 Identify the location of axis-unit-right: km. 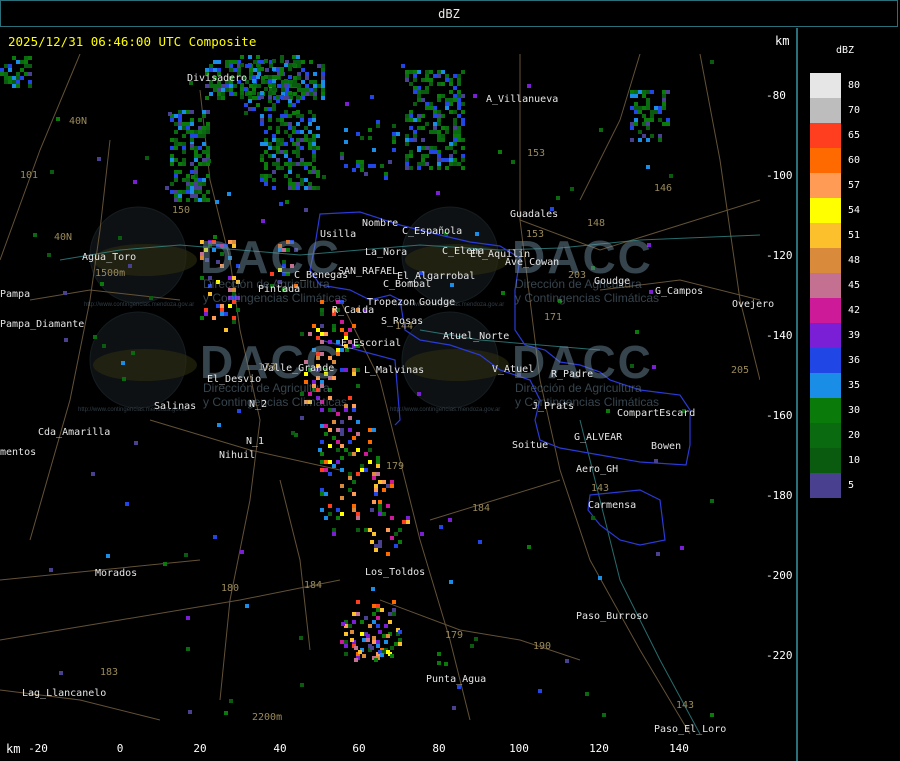
(782, 41).